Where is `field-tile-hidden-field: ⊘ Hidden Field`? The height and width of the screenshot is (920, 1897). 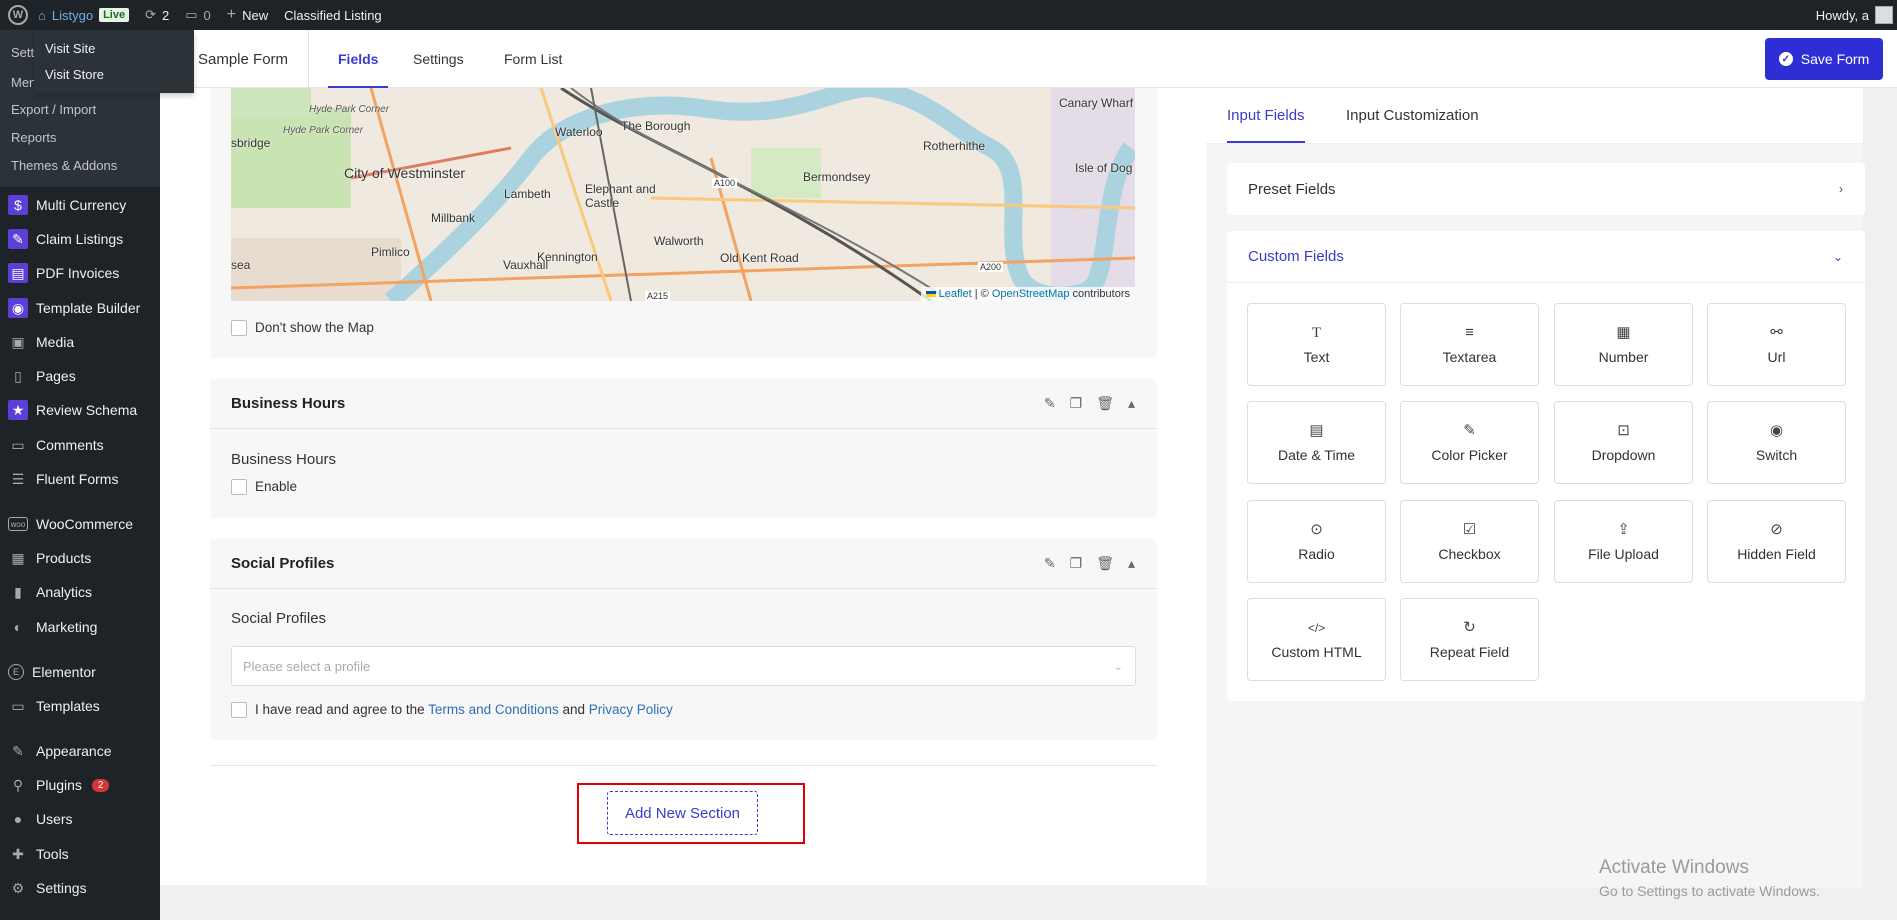 field-tile-hidden-field: ⊘ Hidden Field is located at coordinates (1776, 541).